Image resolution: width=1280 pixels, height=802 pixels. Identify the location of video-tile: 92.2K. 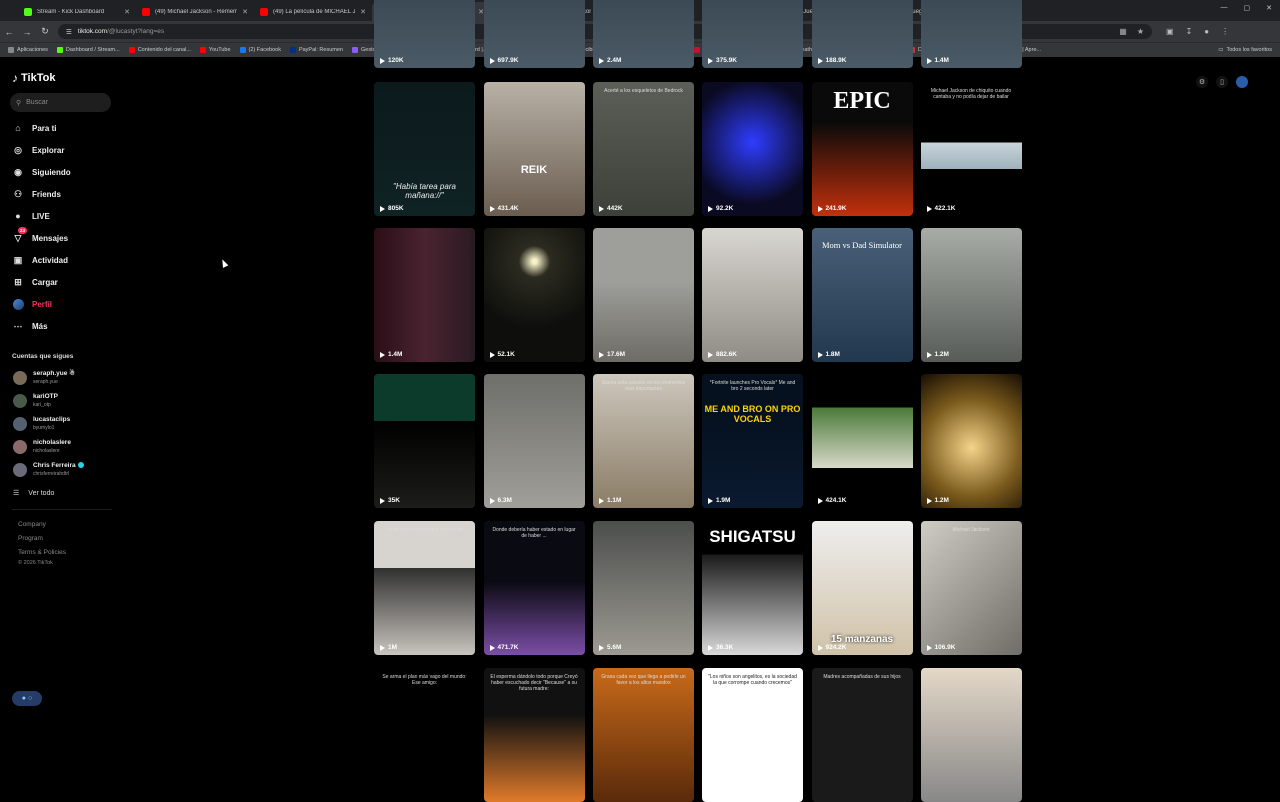
(752, 149).